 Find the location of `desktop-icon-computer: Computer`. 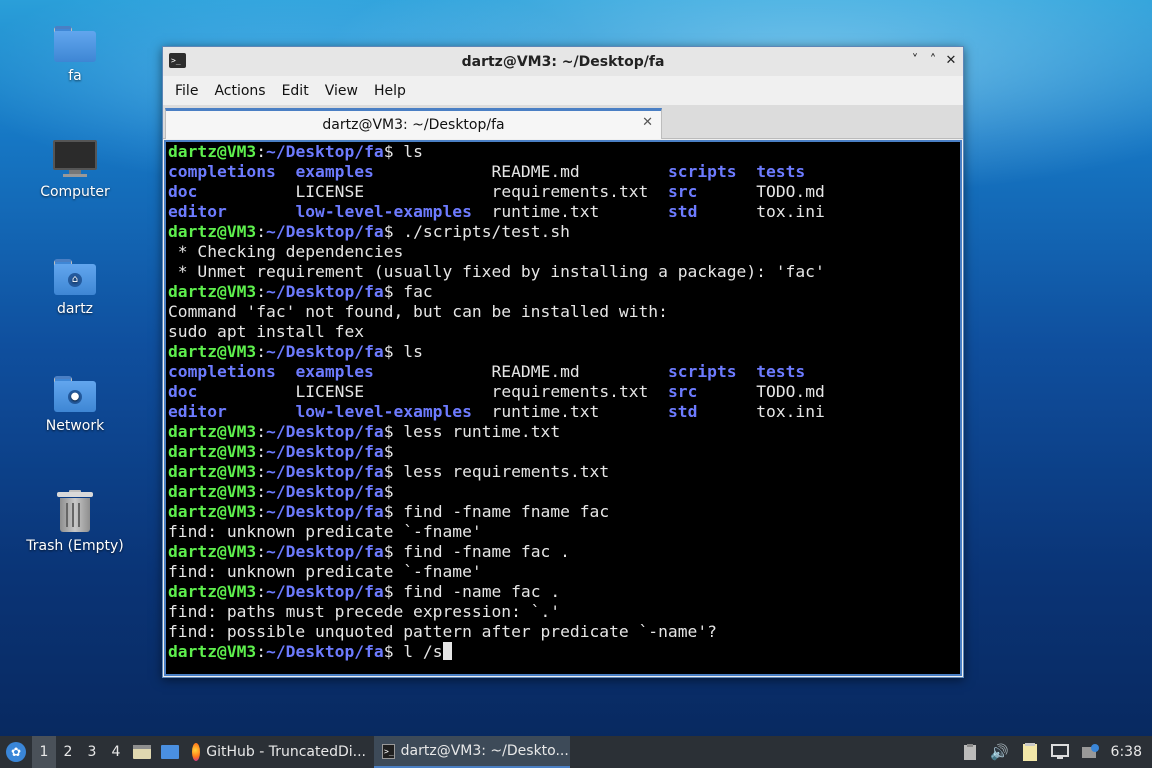

desktop-icon-computer: Computer is located at coordinates (75, 170).